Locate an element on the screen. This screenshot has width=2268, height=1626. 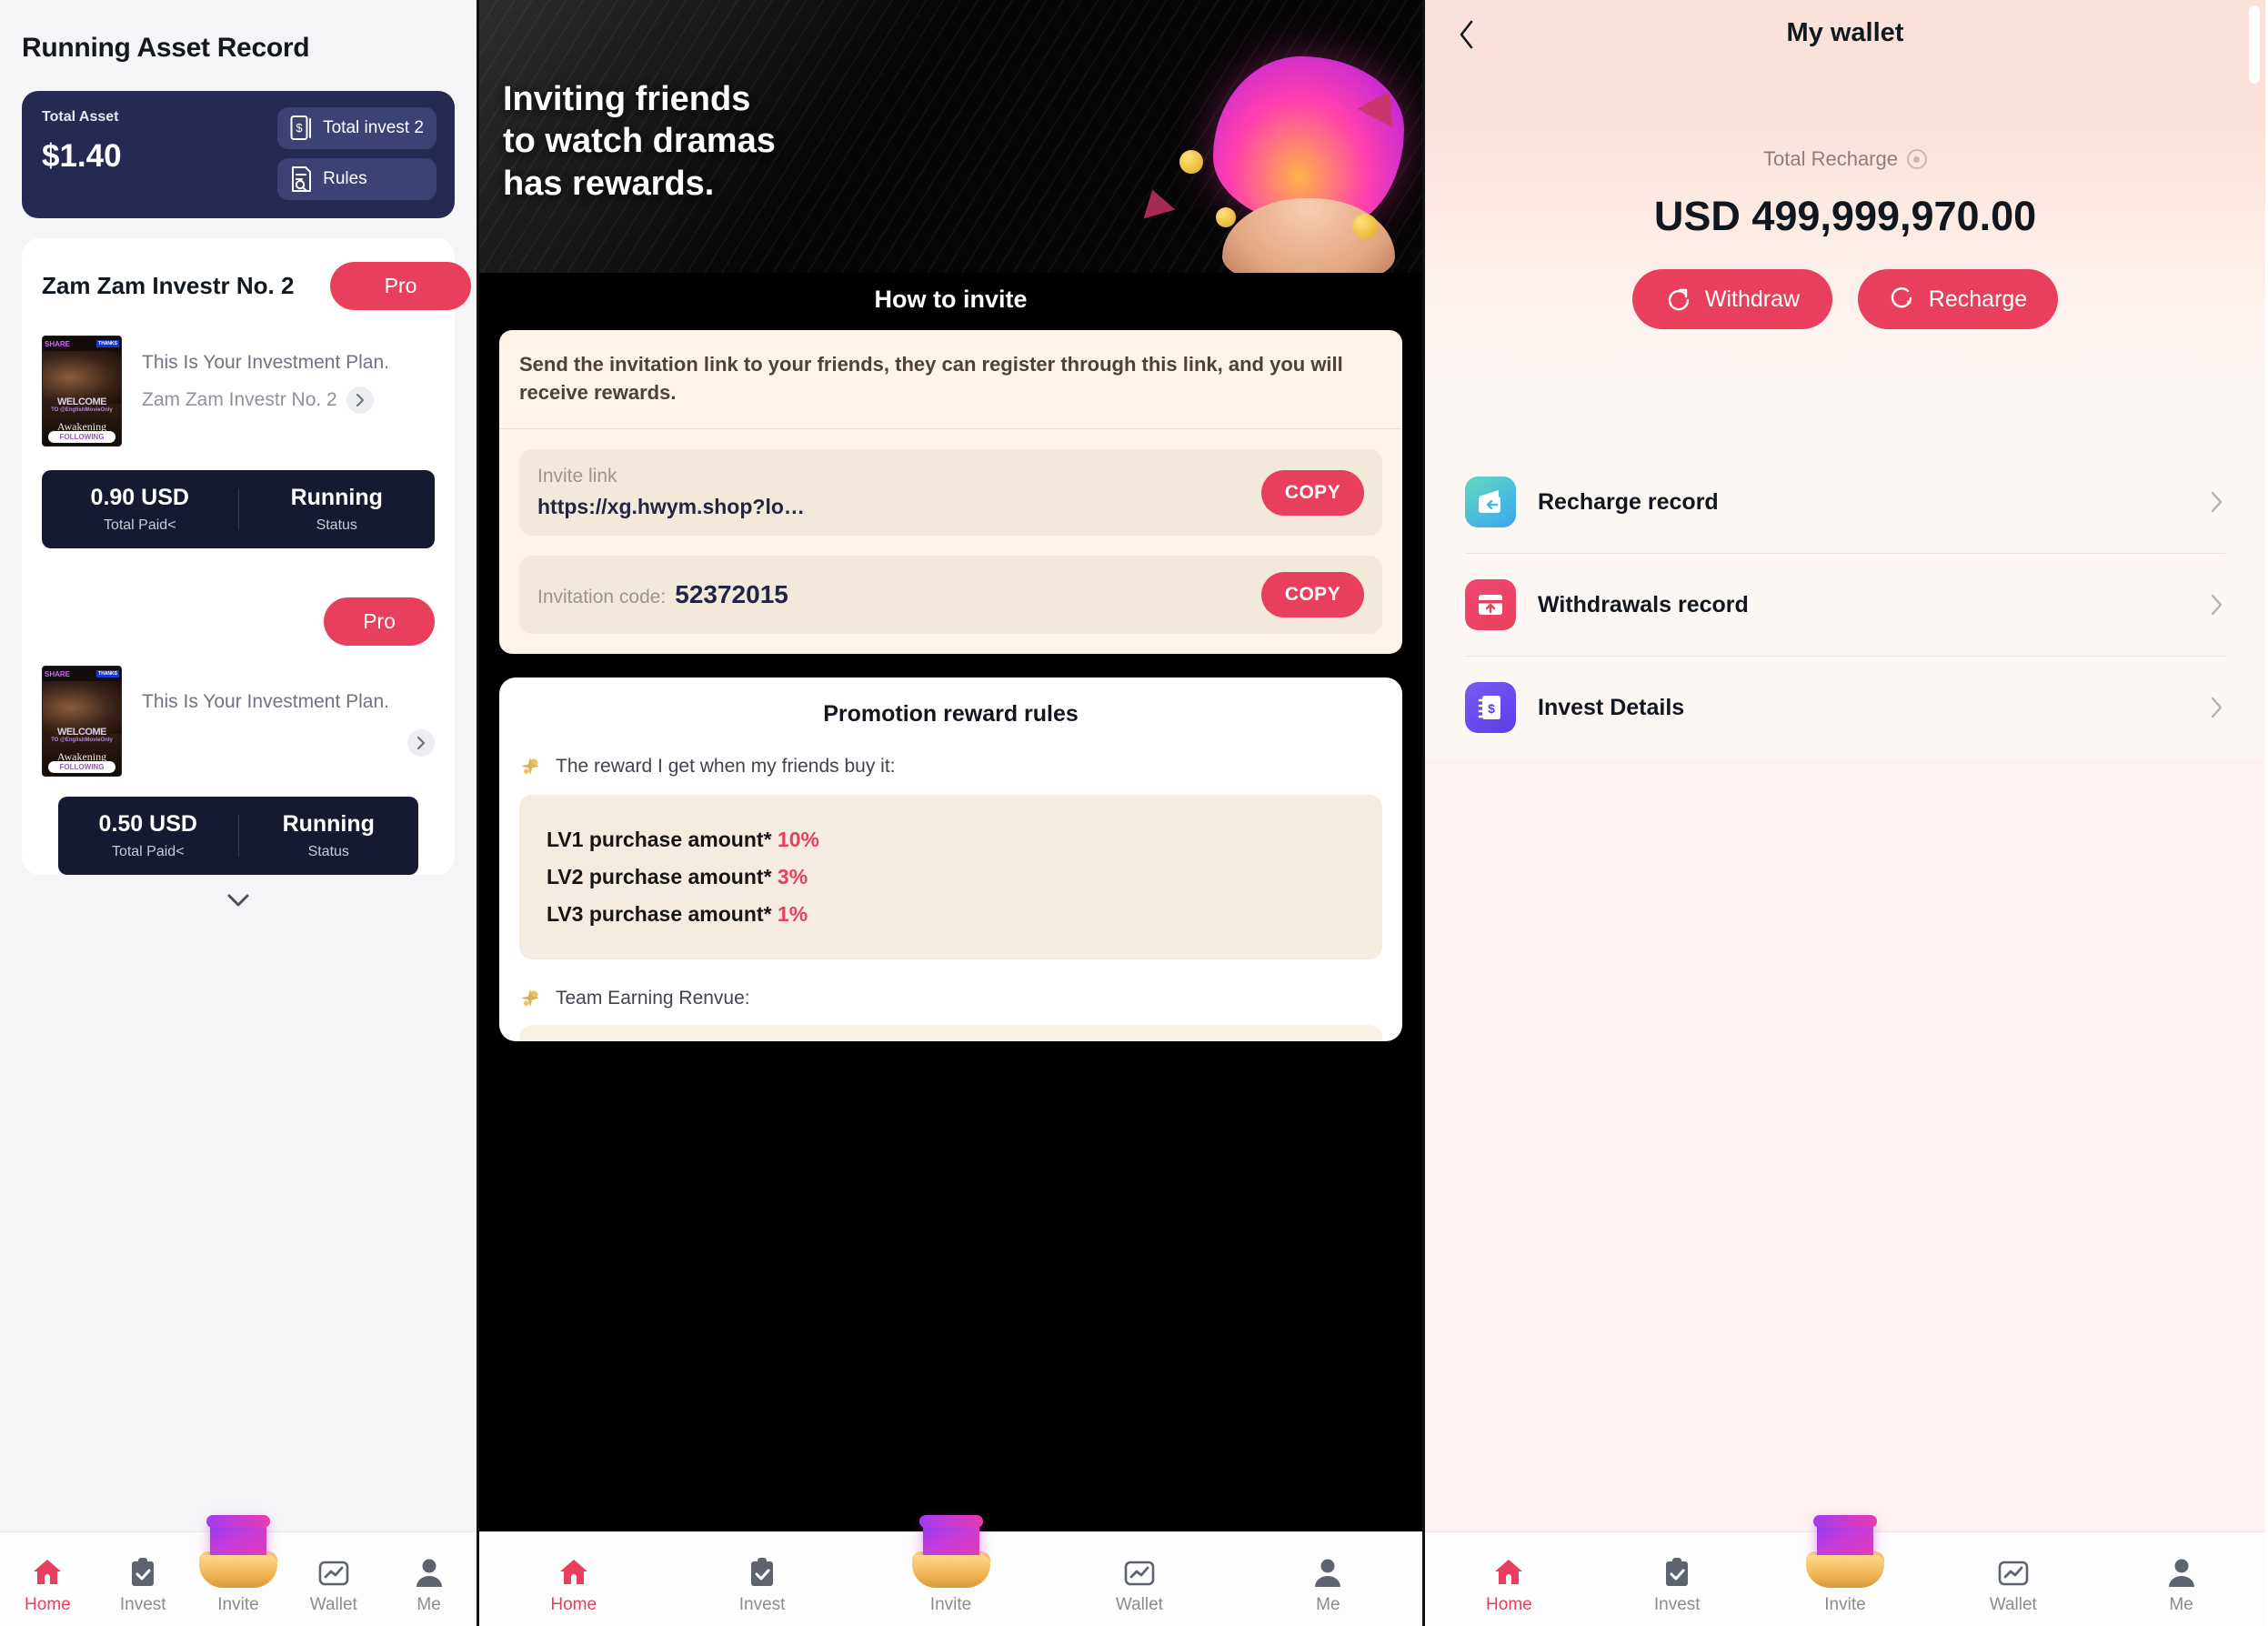
visibility-toggle-icon is located at coordinates (1916, 159).